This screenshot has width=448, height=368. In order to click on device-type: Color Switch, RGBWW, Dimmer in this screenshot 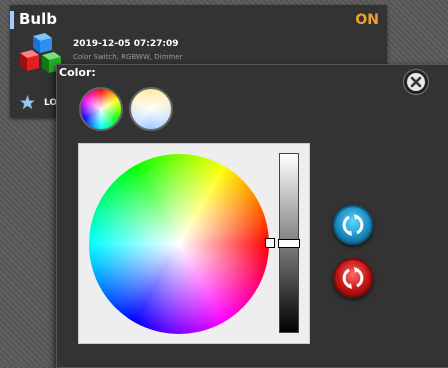, I will do `click(128, 57)`.